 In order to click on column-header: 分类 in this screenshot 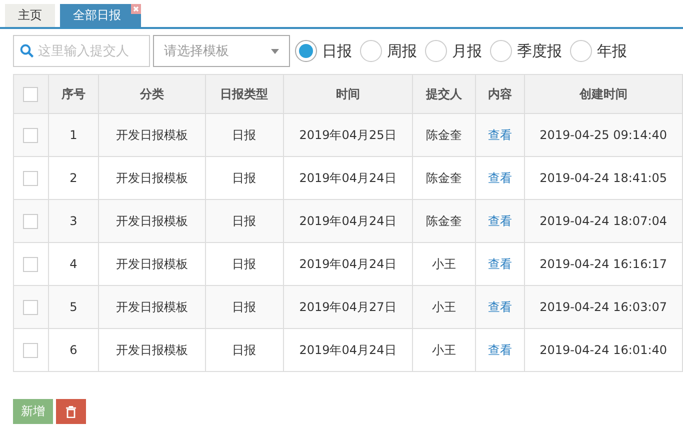, I will do `click(152, 94)`.